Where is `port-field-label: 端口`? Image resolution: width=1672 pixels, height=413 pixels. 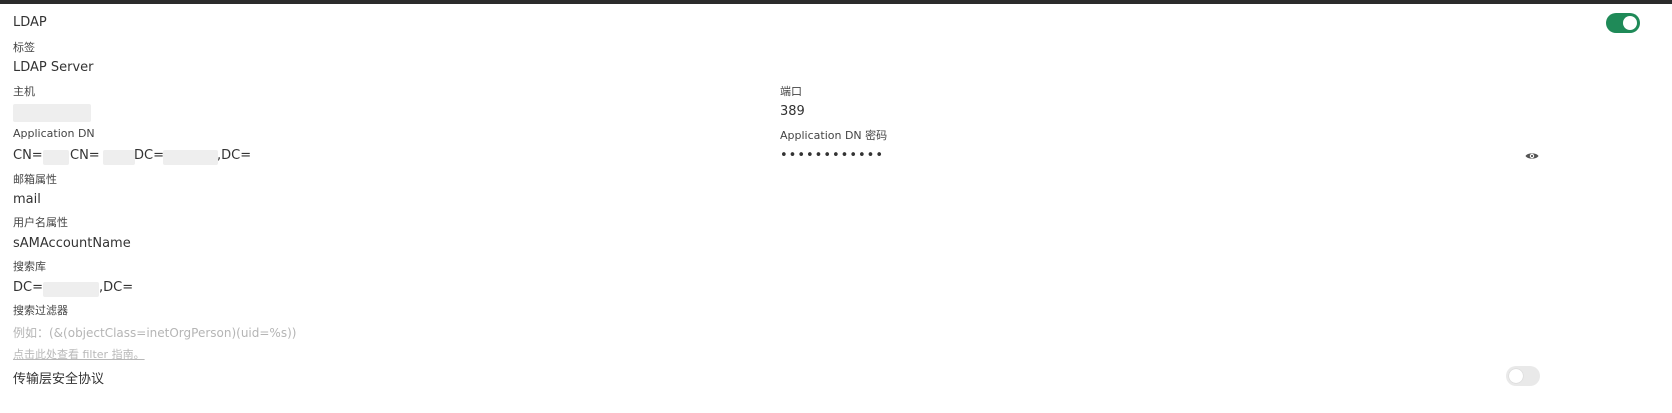 port-field-label: 端口 is located at coordinates (791, 91).